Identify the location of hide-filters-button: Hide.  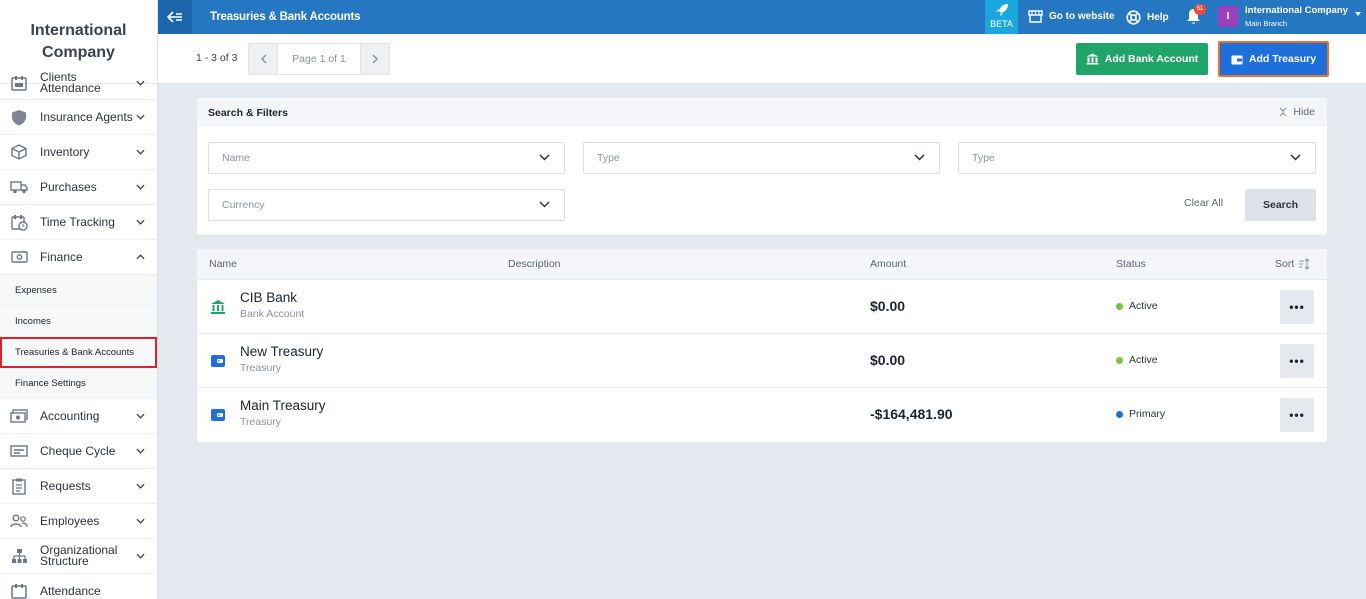
(1297, 112).